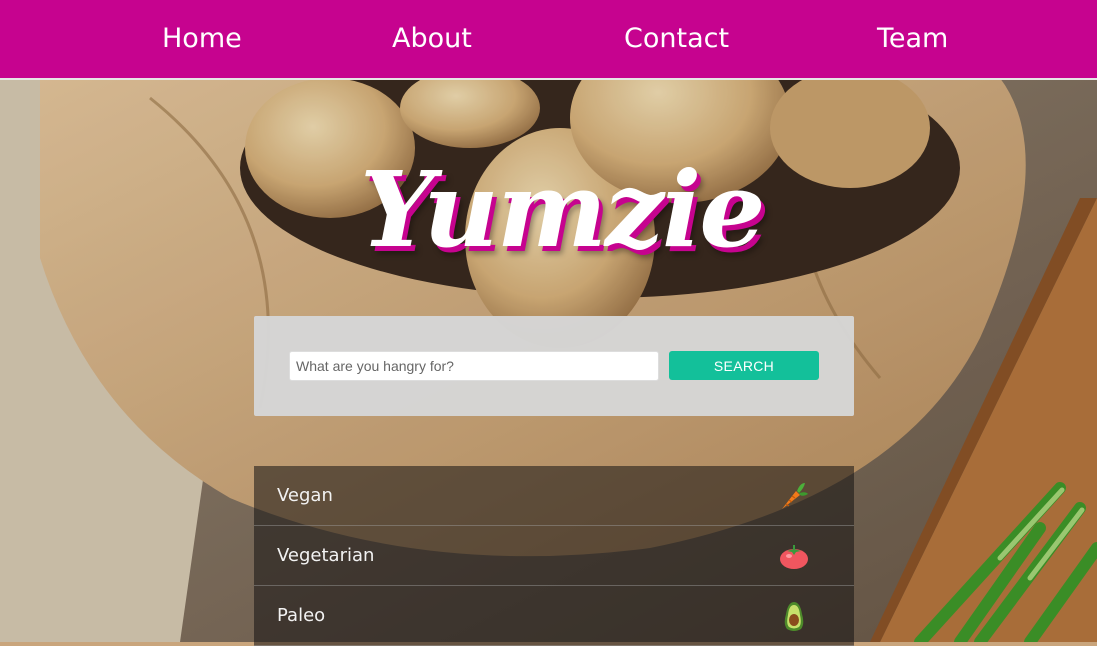 The height and width of the screenshot is (646, 1097). Describe the element at coordinates (676, 39) in the screenshot. I see `nav-contact-link: Contact` at that location.